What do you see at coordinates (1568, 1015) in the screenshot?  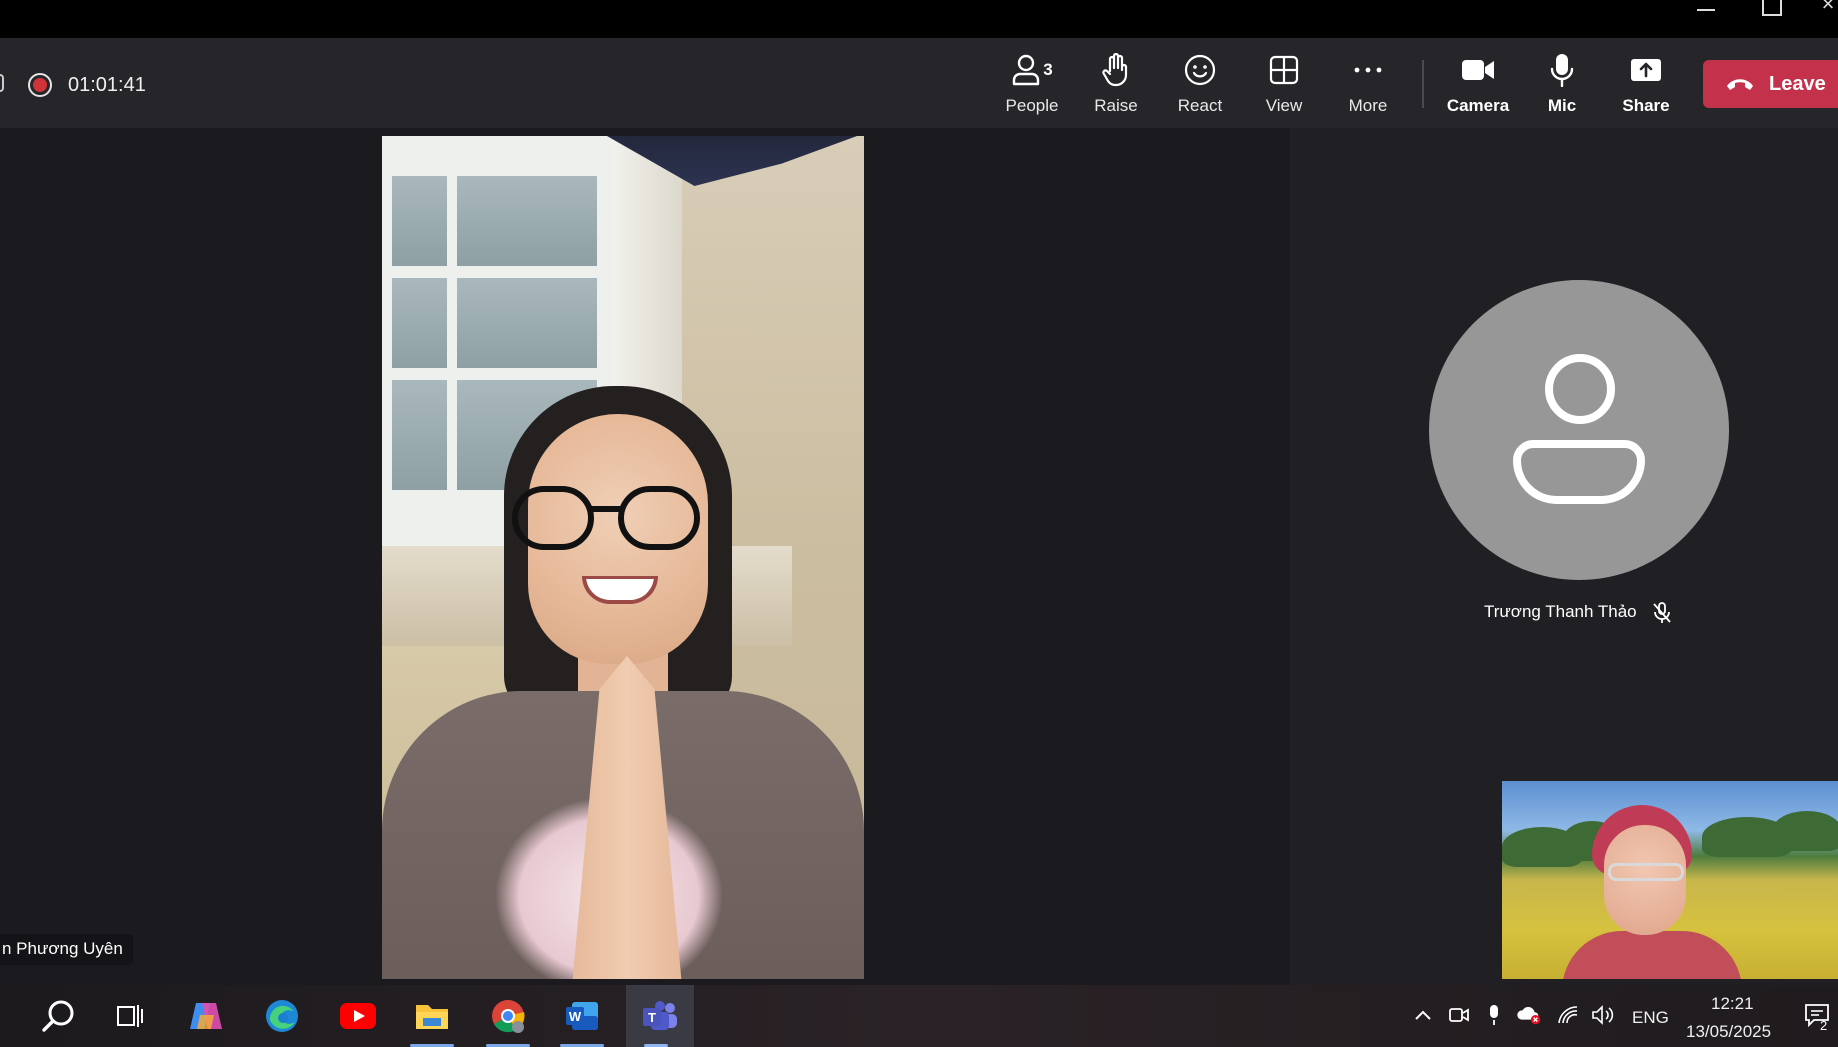 I see `tray-wifi-icon` at bounding box center [1568, 1015].